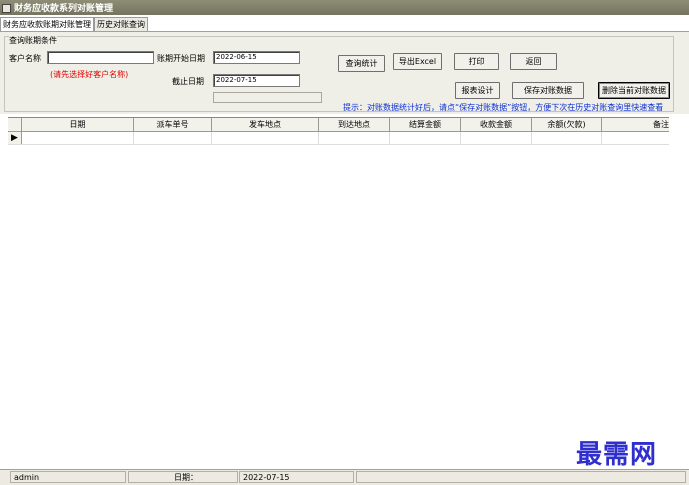  What do you see at coordinates (634, 90) in the screenshot?
I see `delete-current-button: 删除当前对账数据` at bounding box center [634, 90].